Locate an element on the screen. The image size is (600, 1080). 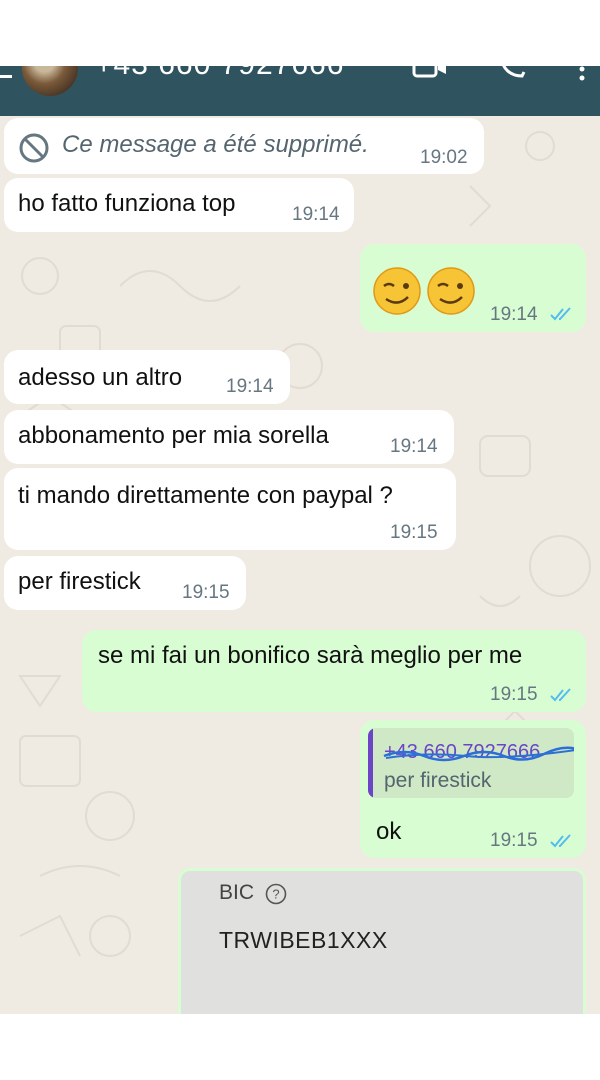
message-text: Ce message a été supprimé. is located at coordinates (215, 144).